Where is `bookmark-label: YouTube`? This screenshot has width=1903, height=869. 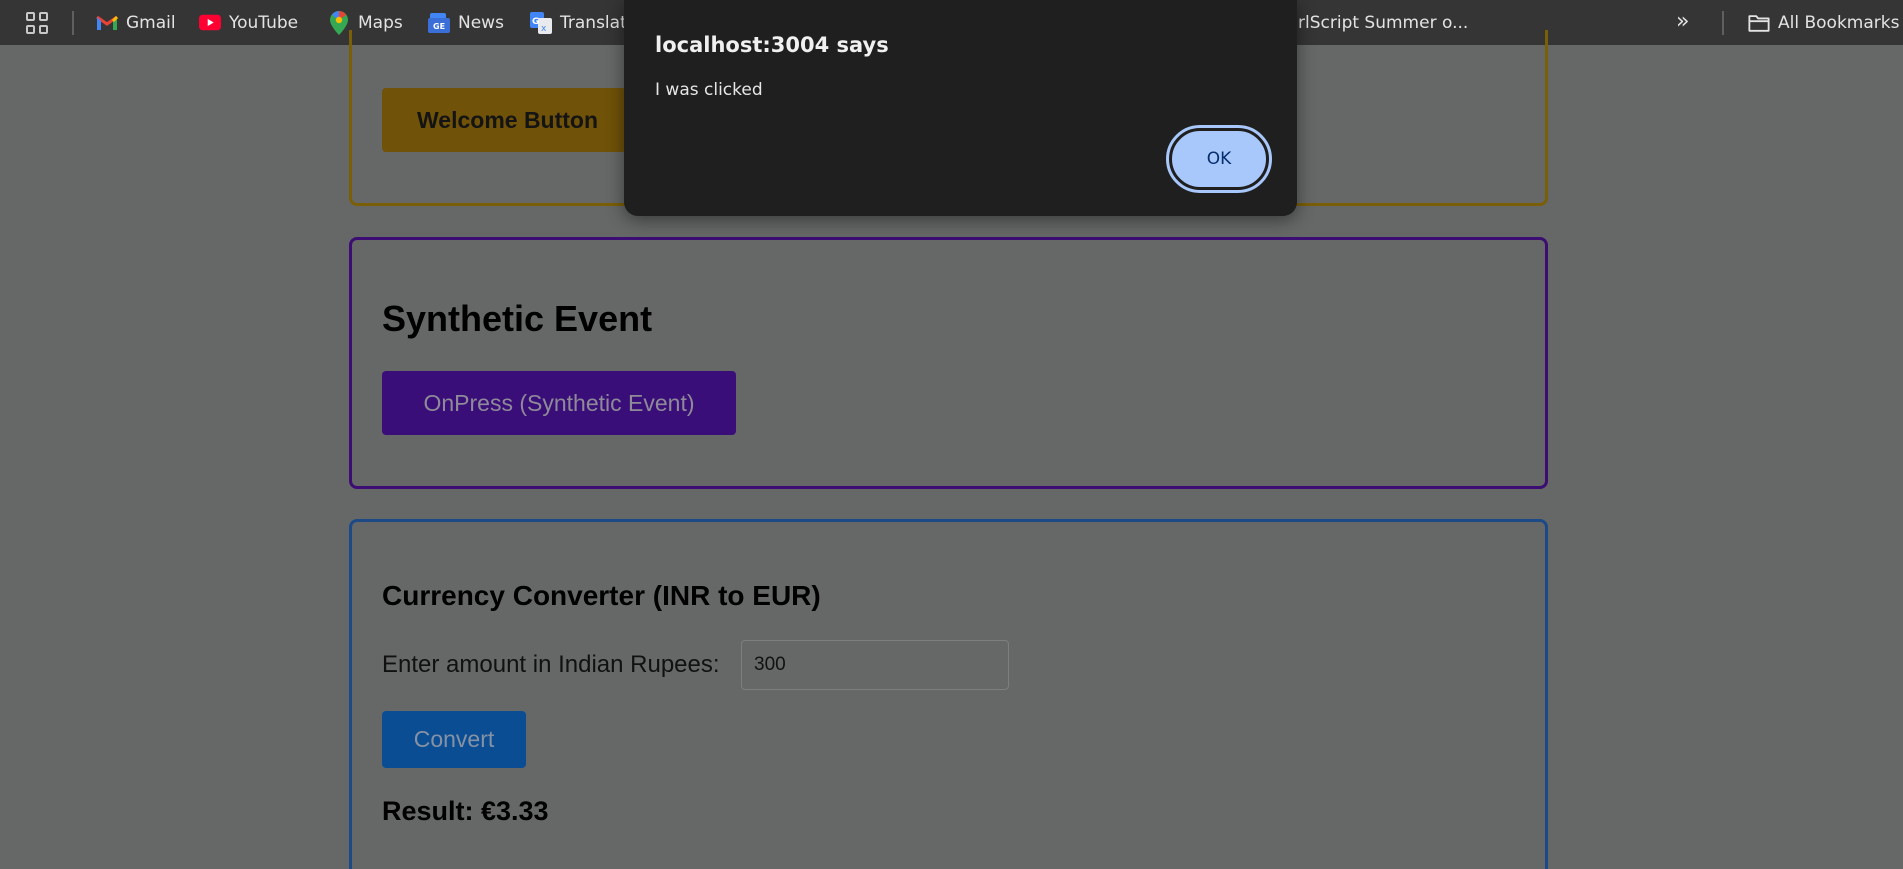 bookmark-label: YouTube is located at coordinates (264, 22).